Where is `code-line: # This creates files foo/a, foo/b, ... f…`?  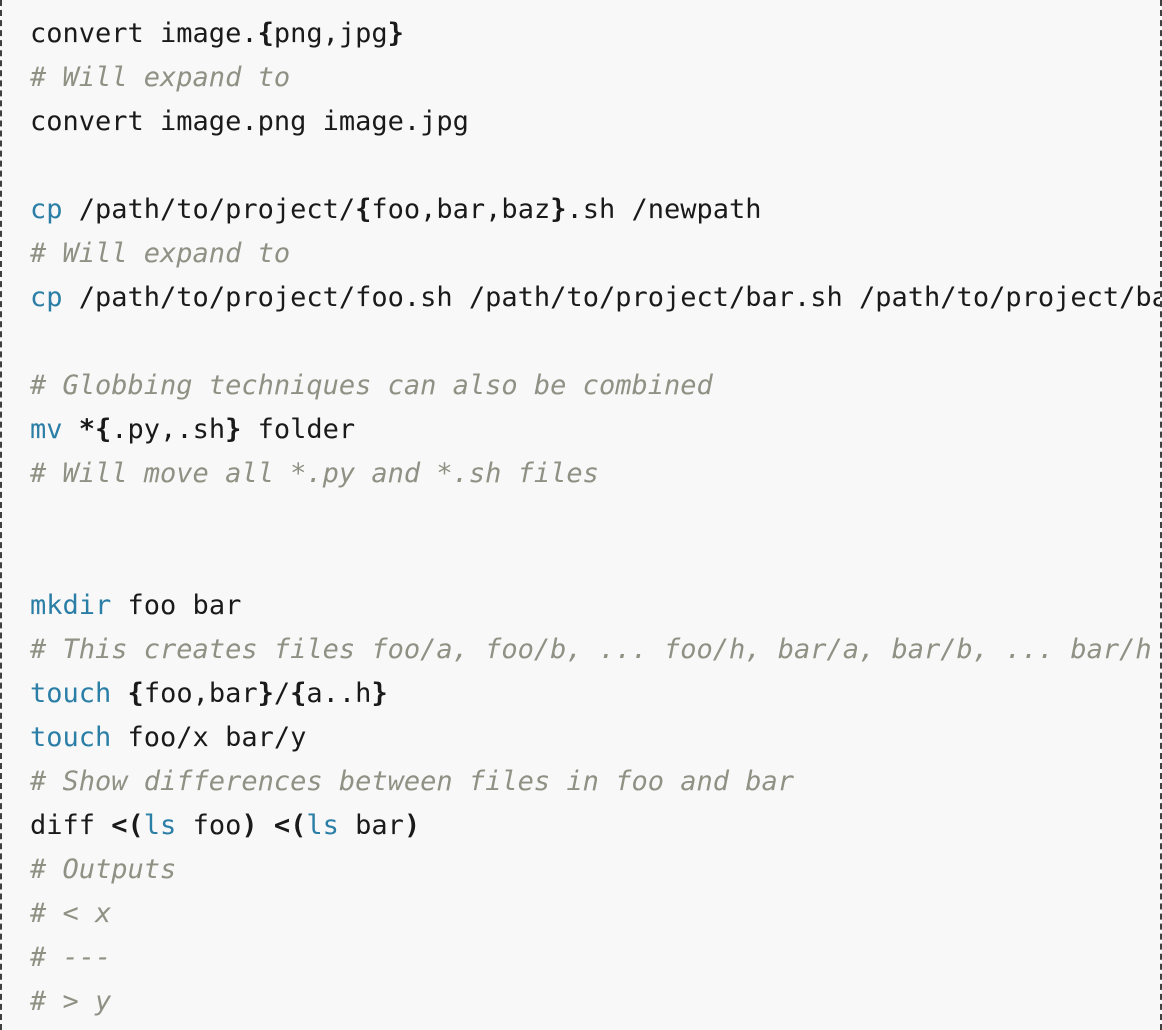 code-line: # This creates files foo/a, foo/b, ... f… is located at coordinates (595, 650).